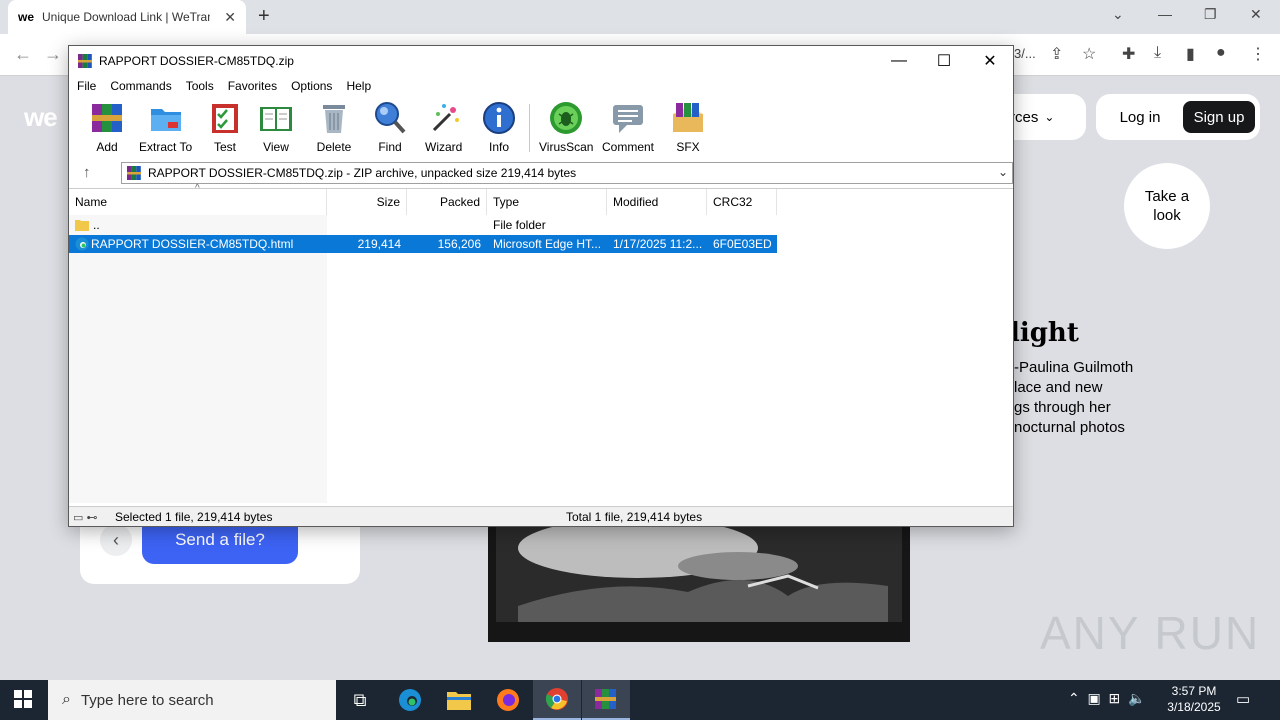  I want to click on notification-icon: ▭, so click(1243, 699).